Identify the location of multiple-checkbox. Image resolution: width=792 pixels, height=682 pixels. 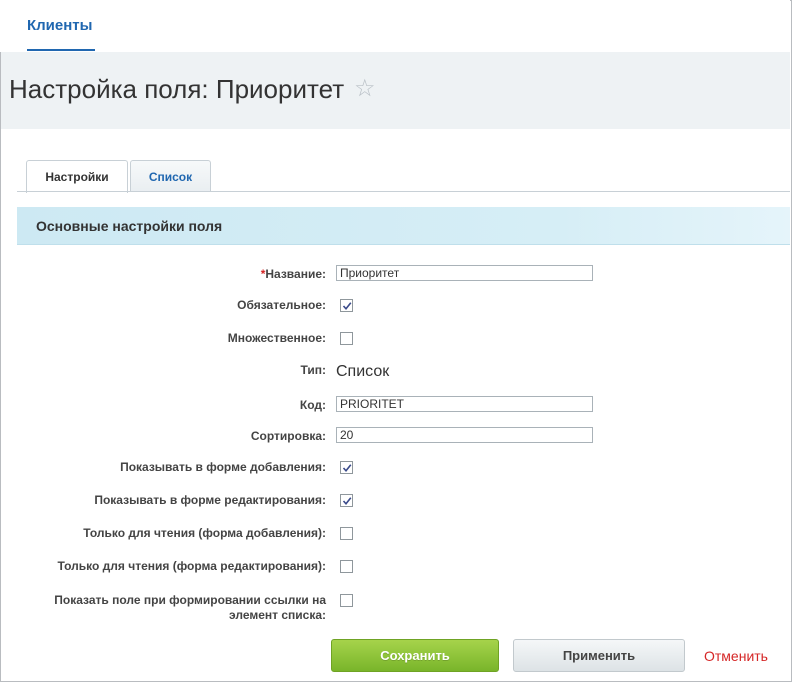
(346, 338).